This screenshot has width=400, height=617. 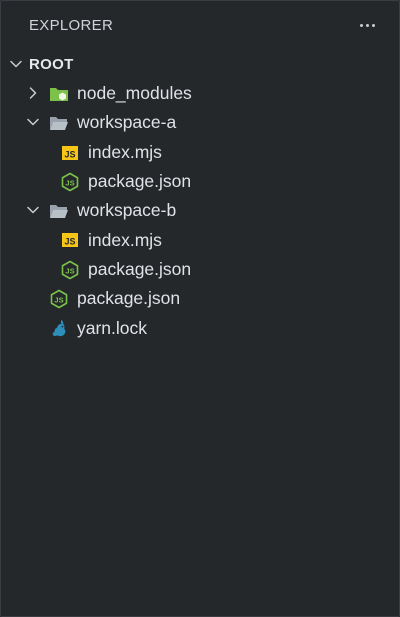 What do you see at coordinates (127, 210) in the screenshot?
I see `tree-item-label: workspace-b` at bounding box center [127, 210].